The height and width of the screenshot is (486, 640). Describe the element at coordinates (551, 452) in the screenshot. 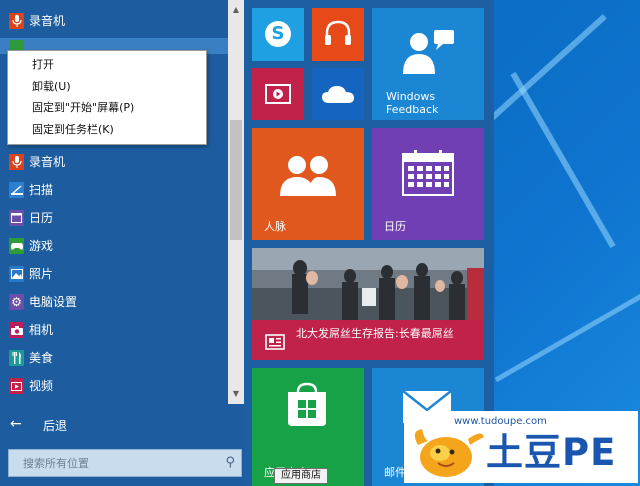

I see `watermark-brand: 土豆PE` at that location.